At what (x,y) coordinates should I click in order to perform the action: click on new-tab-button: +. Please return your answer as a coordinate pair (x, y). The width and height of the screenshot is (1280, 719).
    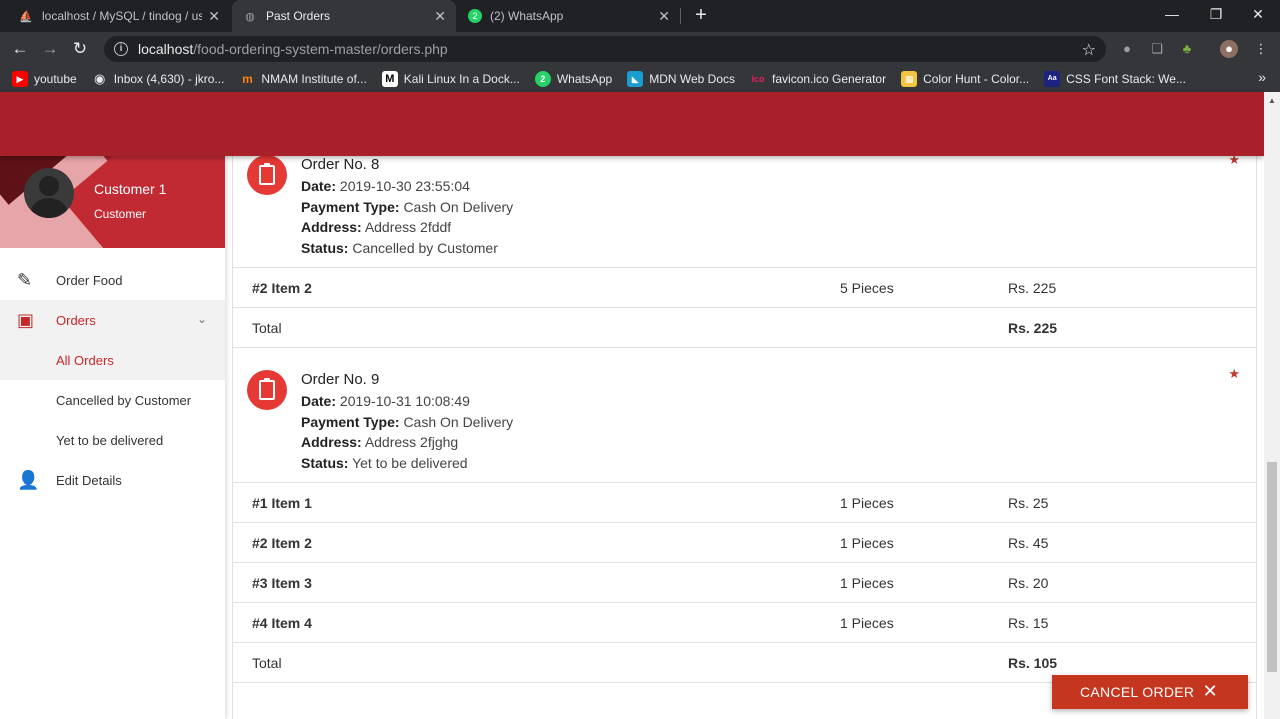
    Looking at the image, I should click on (701, 15).